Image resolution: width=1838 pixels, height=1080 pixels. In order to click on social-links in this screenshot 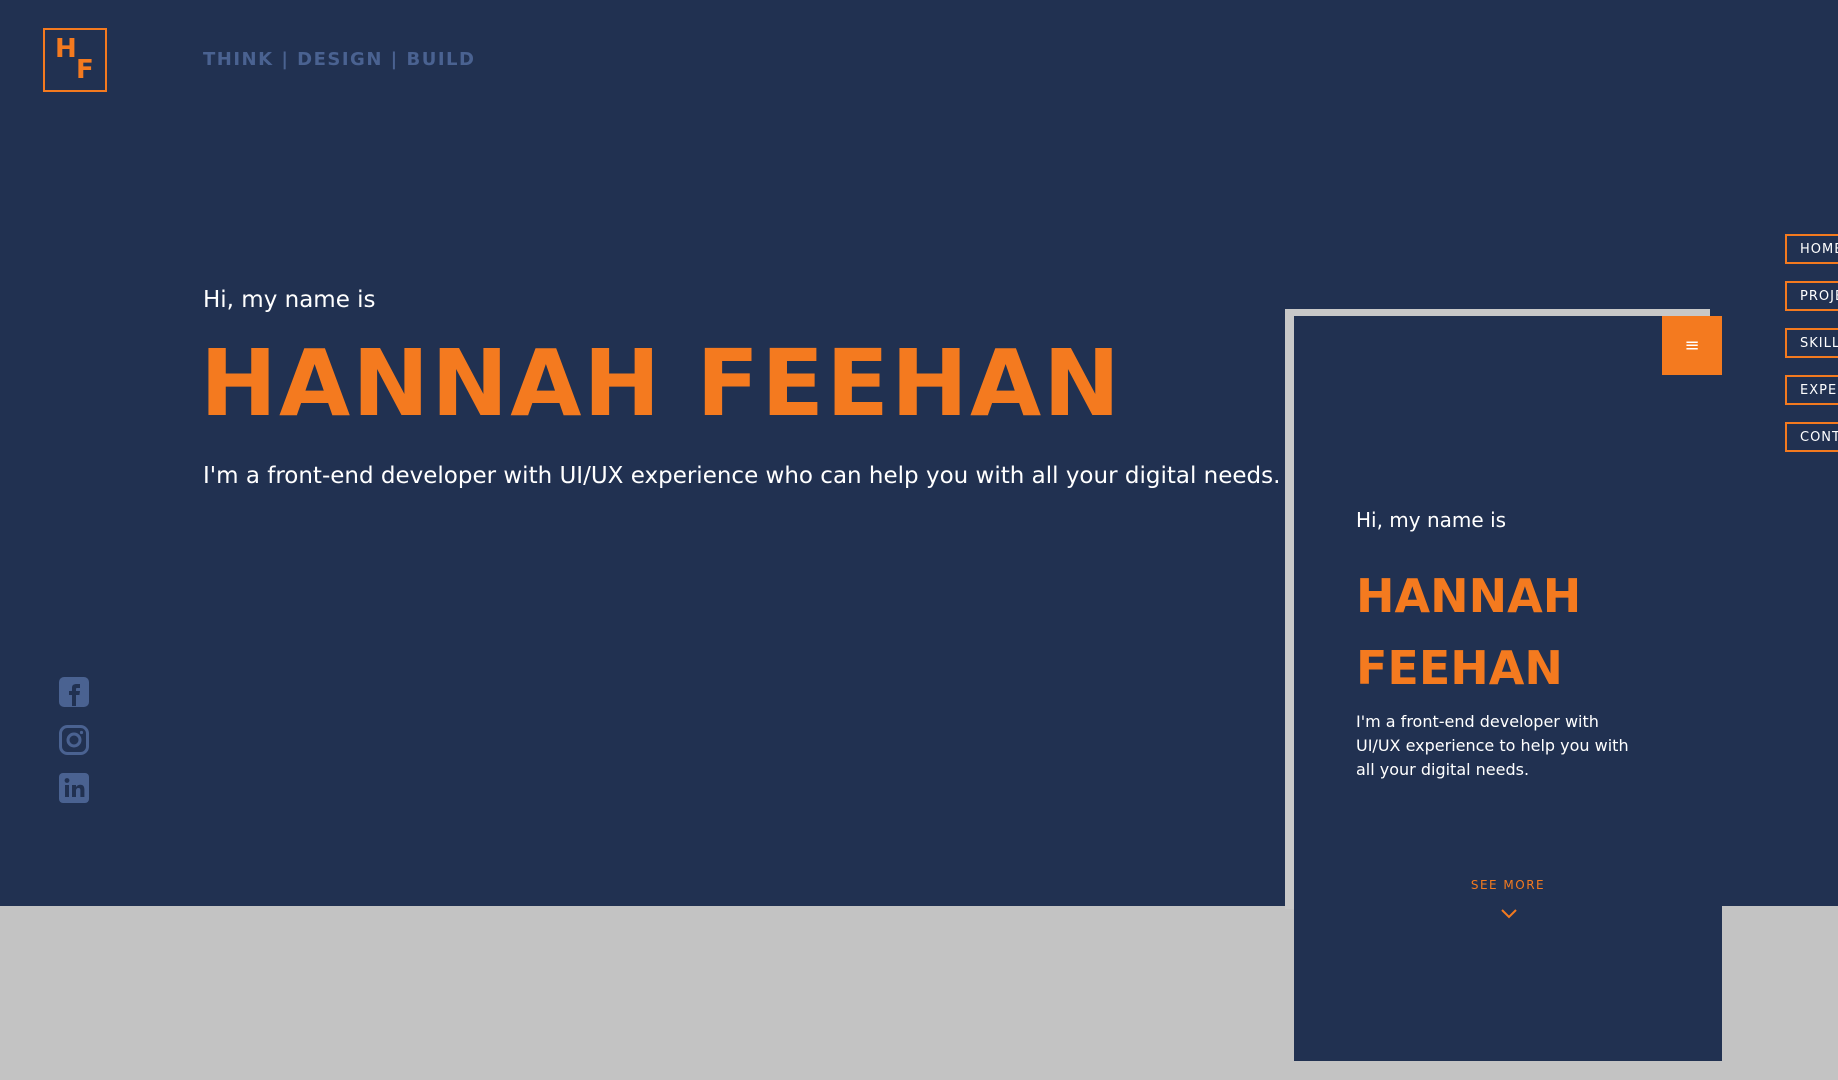, I will do `click(74, 740)`.